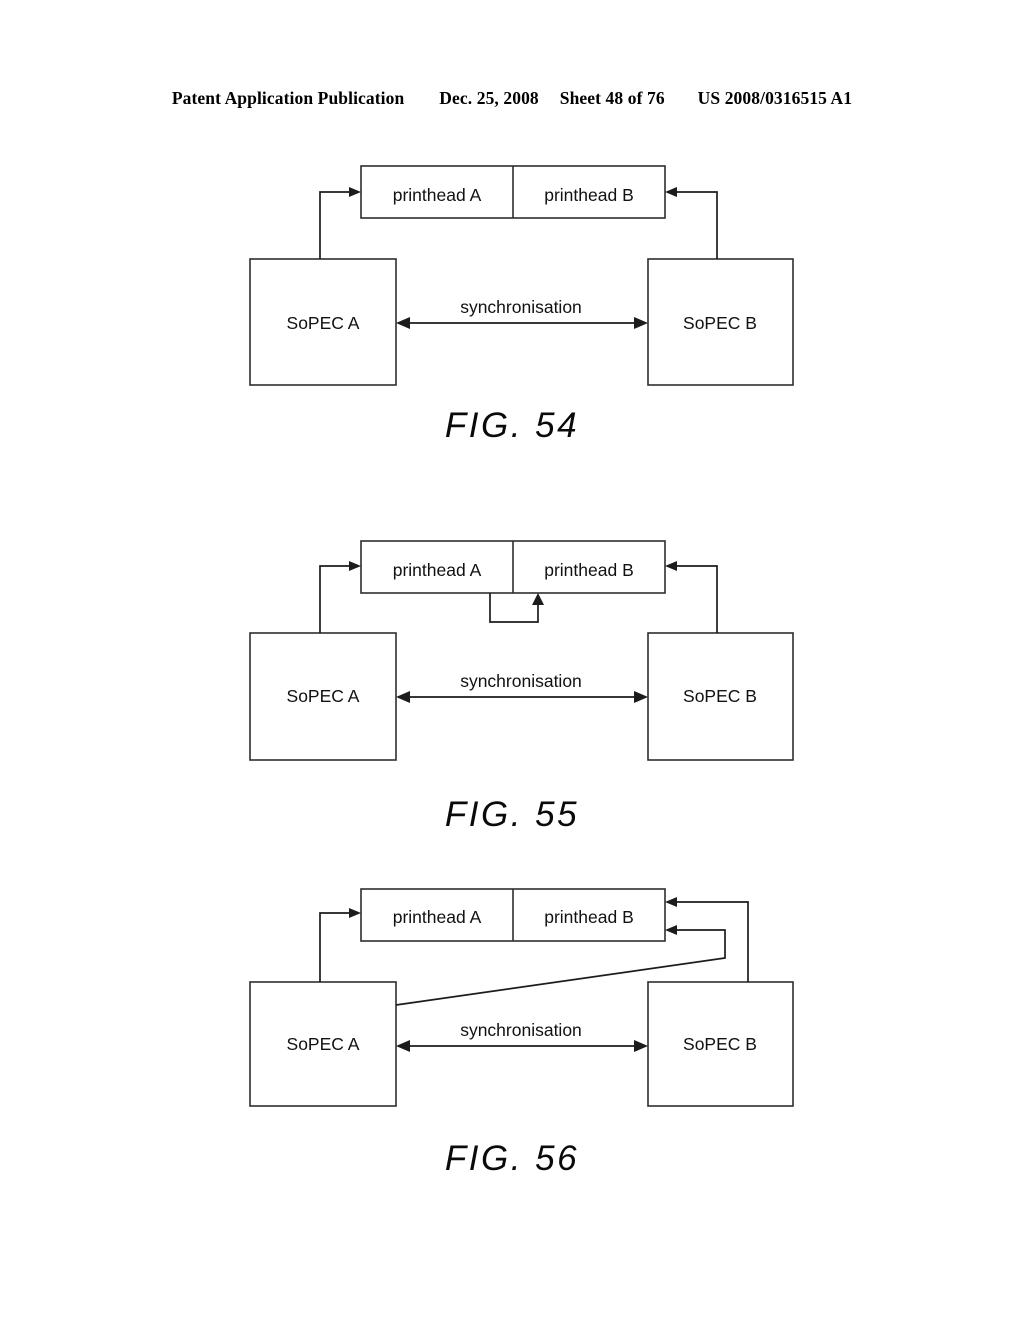  What do you see at coordinates (437, 917) in the screenshot?
I see `printhead-a-label-56: printhead A` at bounding box center [437, 917].